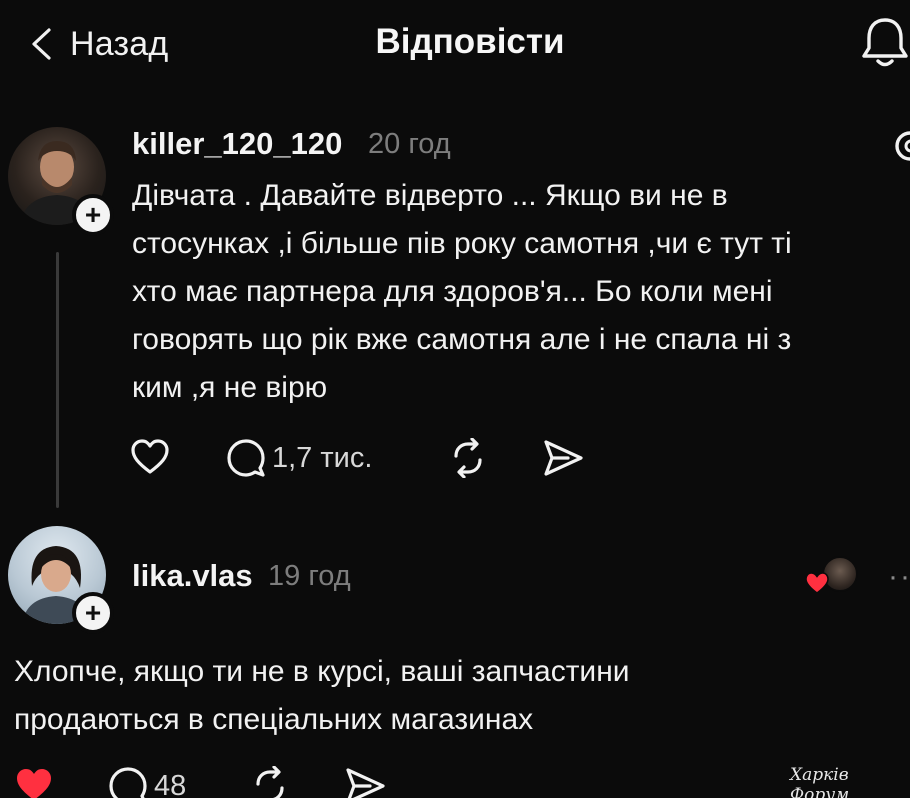 The height and width of the screenshot is (798, 910). What do you see at coordinates (885, 42) in the screenshot?
I see `bell-icon` at bounding box center [885, 42].